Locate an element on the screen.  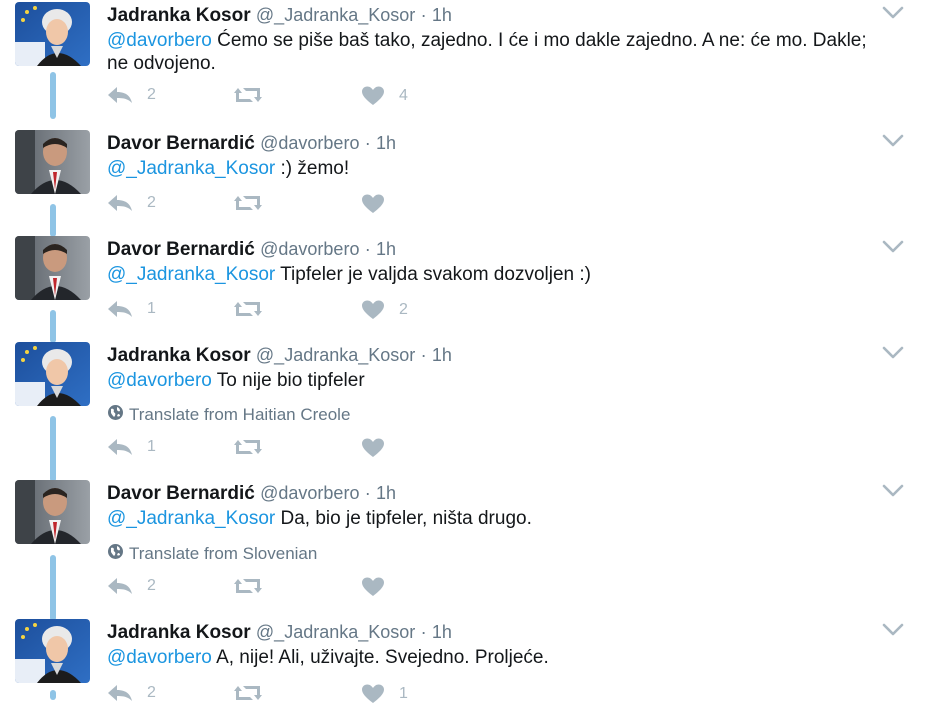
tweet-actions: 24 is located at coordinates (317, 98).